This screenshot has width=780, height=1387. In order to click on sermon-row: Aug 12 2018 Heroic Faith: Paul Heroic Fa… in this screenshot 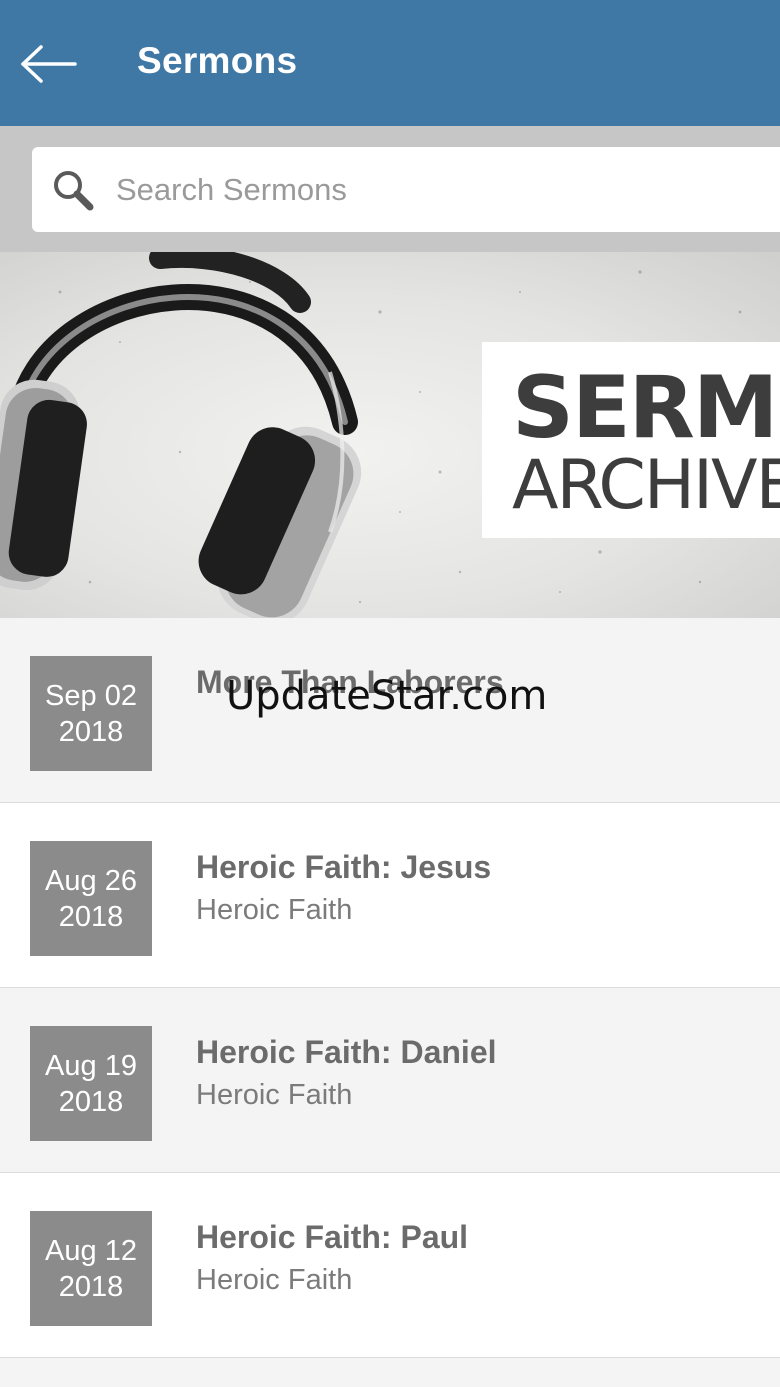, I will do `click(390, 1265)`.